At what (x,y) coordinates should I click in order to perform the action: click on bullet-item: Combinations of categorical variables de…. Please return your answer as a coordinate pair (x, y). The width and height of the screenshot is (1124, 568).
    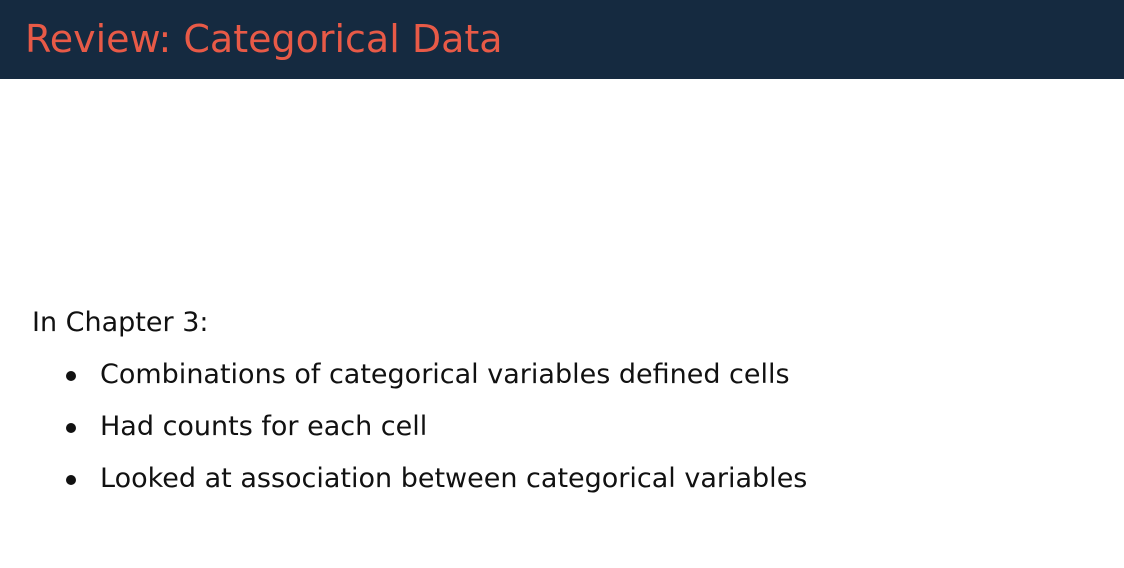
    Looking at the image, I should click on (562, 383).